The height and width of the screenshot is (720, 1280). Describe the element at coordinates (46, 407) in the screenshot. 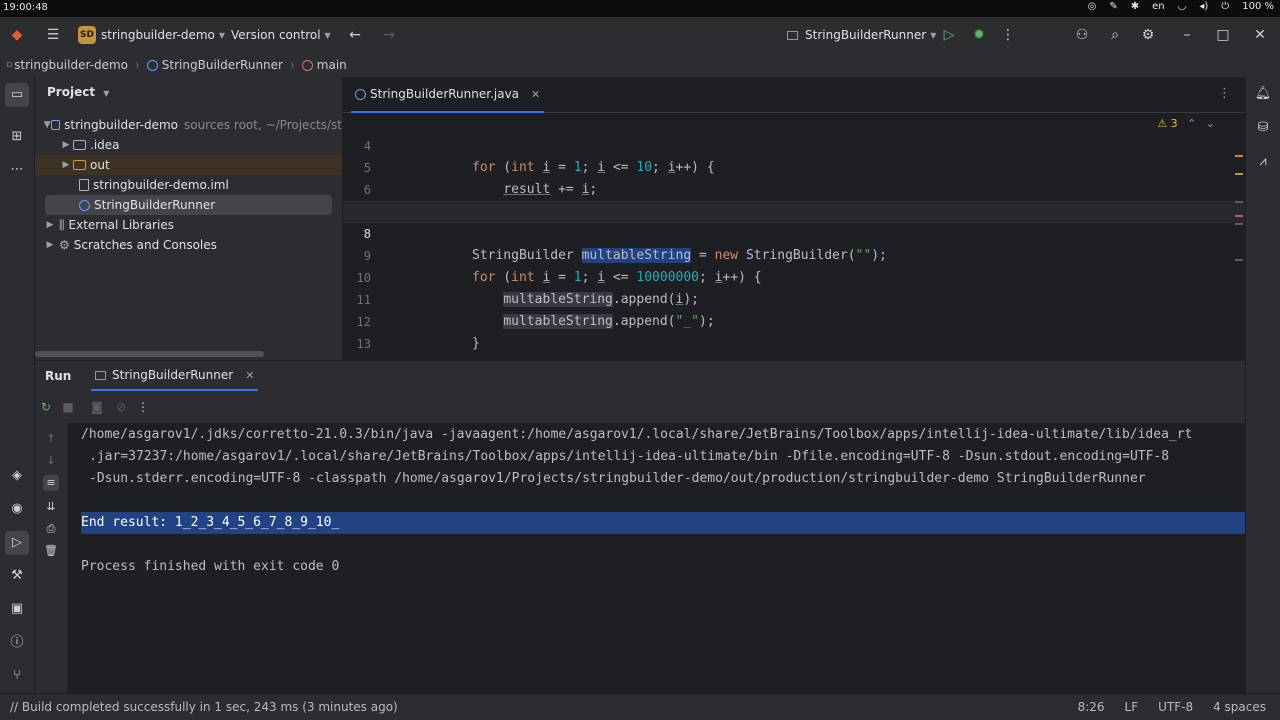

I see `rerun-icon: ↻` at that location.